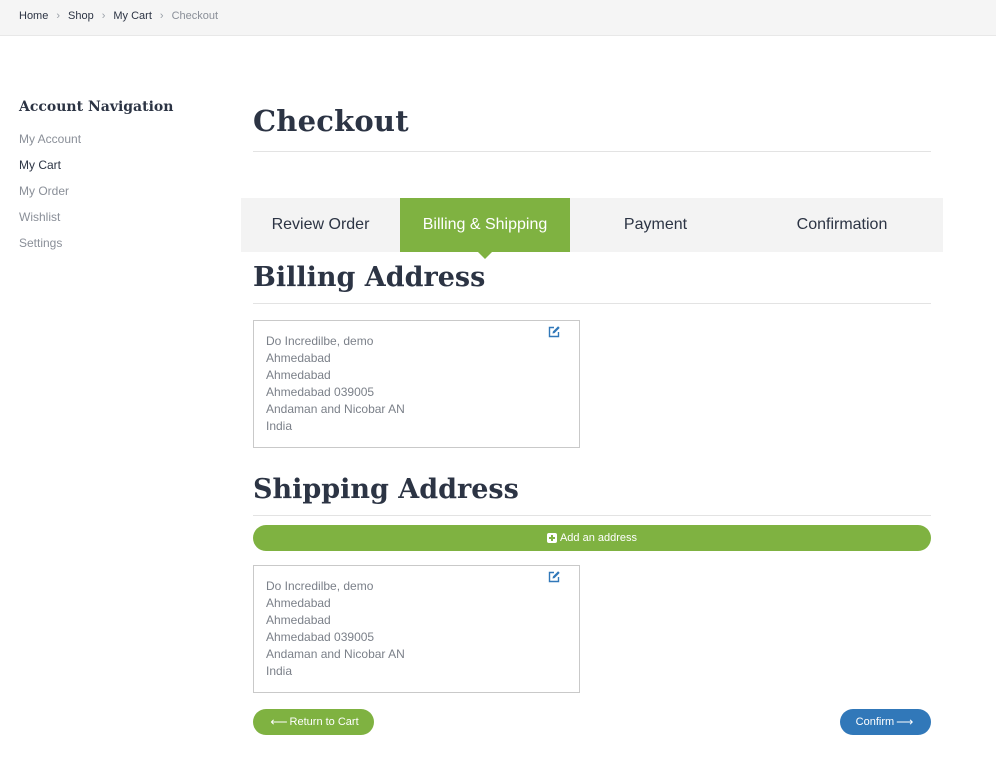  I want to click on billing-address-line: Do Incredilbe, demo, so click(320, 341).